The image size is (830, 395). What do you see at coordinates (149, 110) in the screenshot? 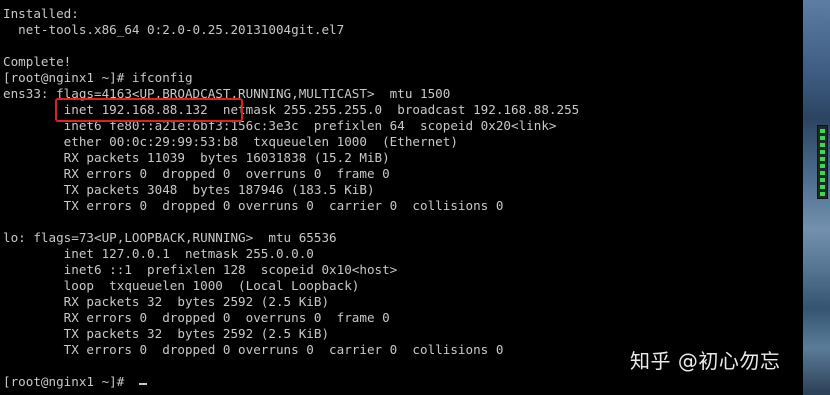
I see `ip-address-highlight-box` at bounding box center [149, 110].